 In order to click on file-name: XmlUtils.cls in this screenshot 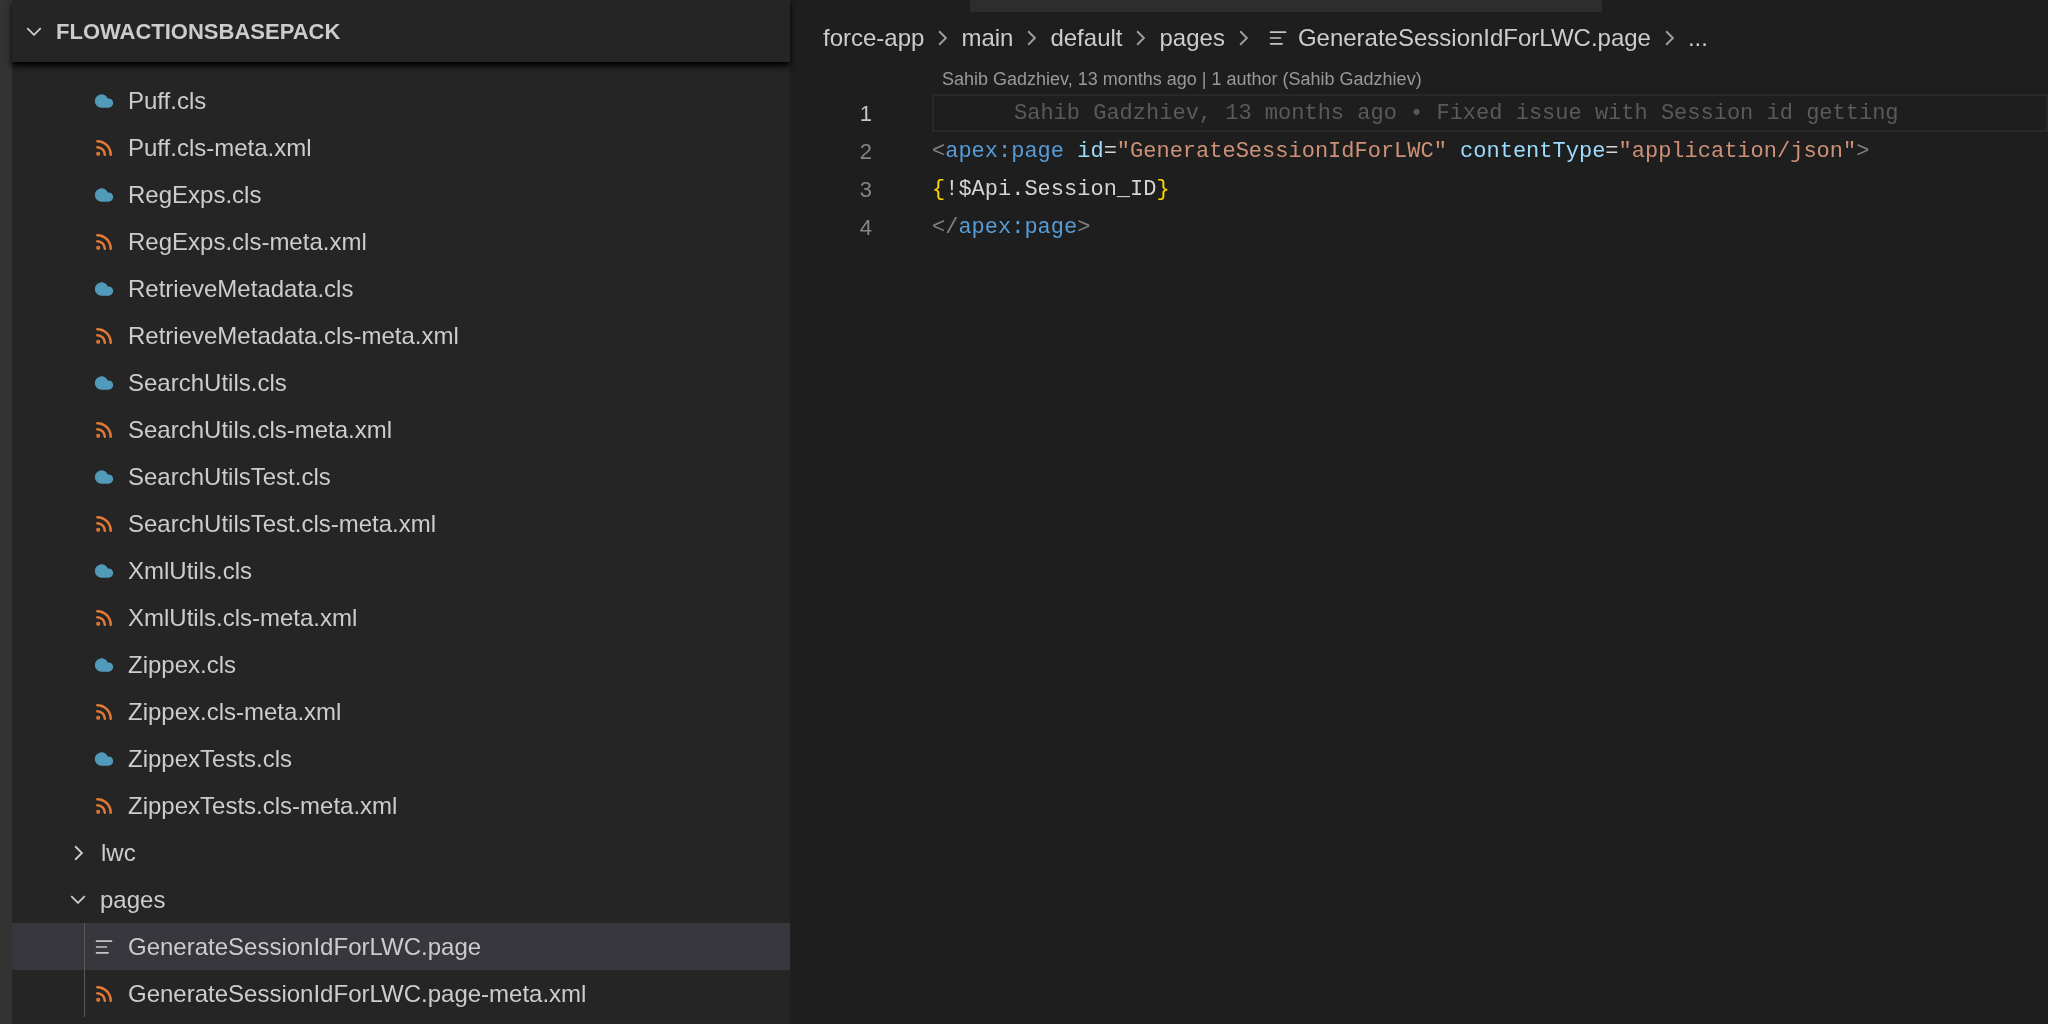, I will do `click(190, 570)`.